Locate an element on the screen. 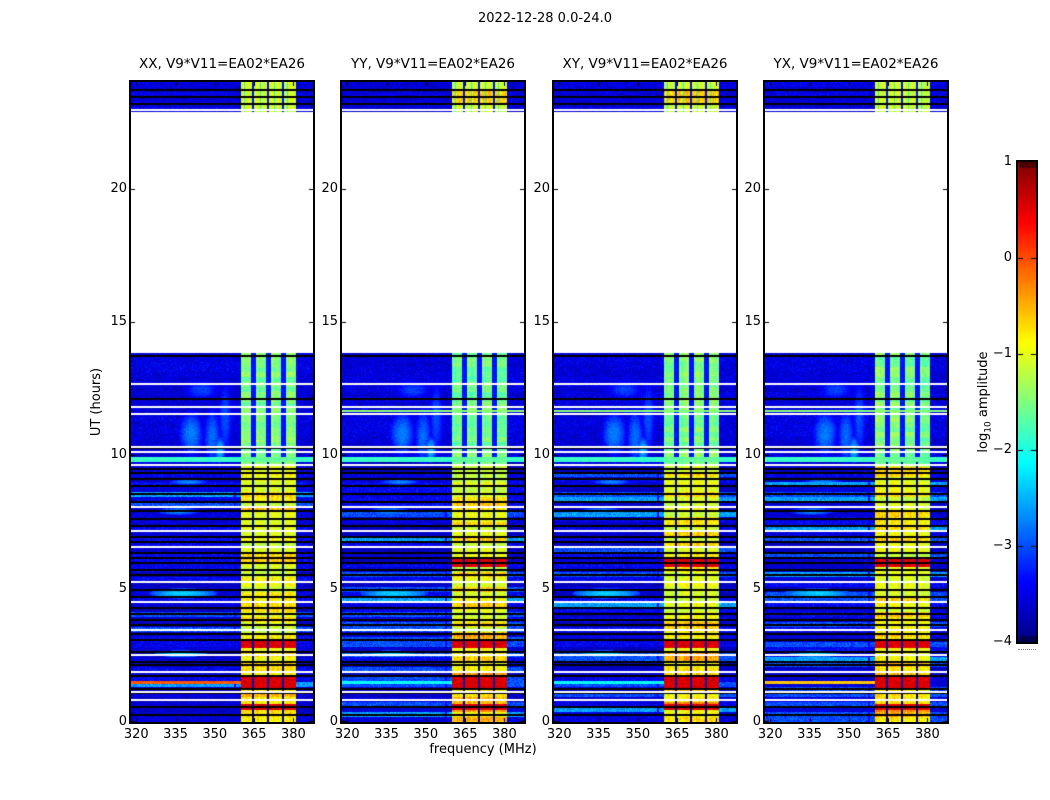 The height and width of the screenshot is (800, 1050). x-axis-label: frequency (MHz) is located at coordinates (483, 749).